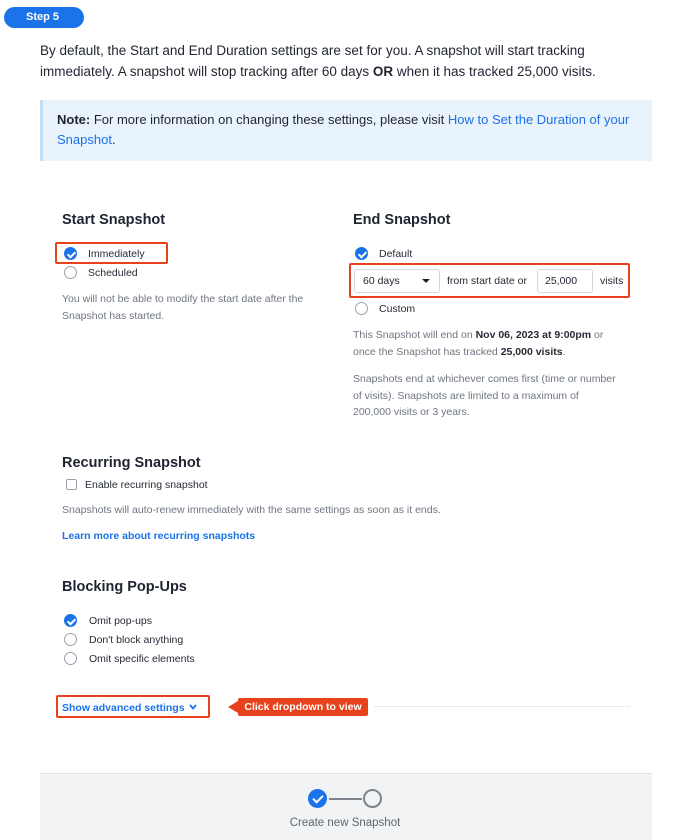 Image resolution: width=682 pixels, height=840 pixels. I want to click on summary-line2-pre: once the Snapshot has tracked, so click(427, 351).